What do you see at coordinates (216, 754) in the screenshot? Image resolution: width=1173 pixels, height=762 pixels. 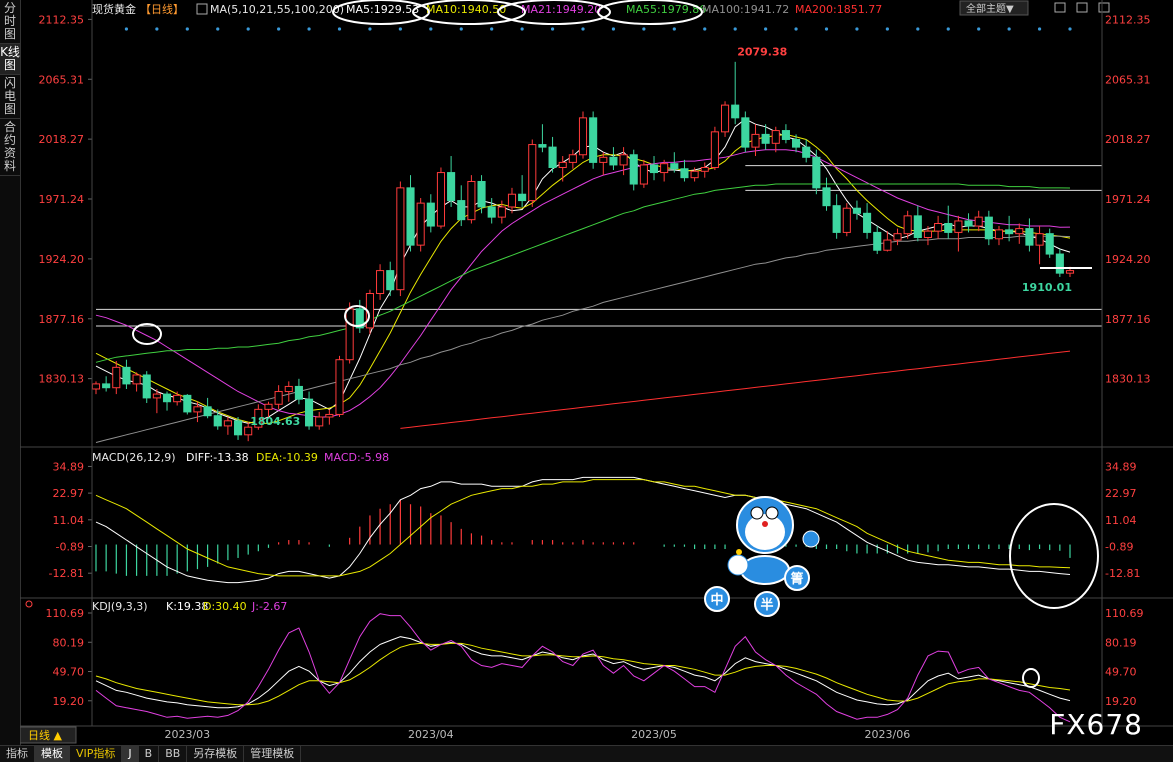 I see `bottom-tab-6: 另存模板` at bounding box center [216, 754].